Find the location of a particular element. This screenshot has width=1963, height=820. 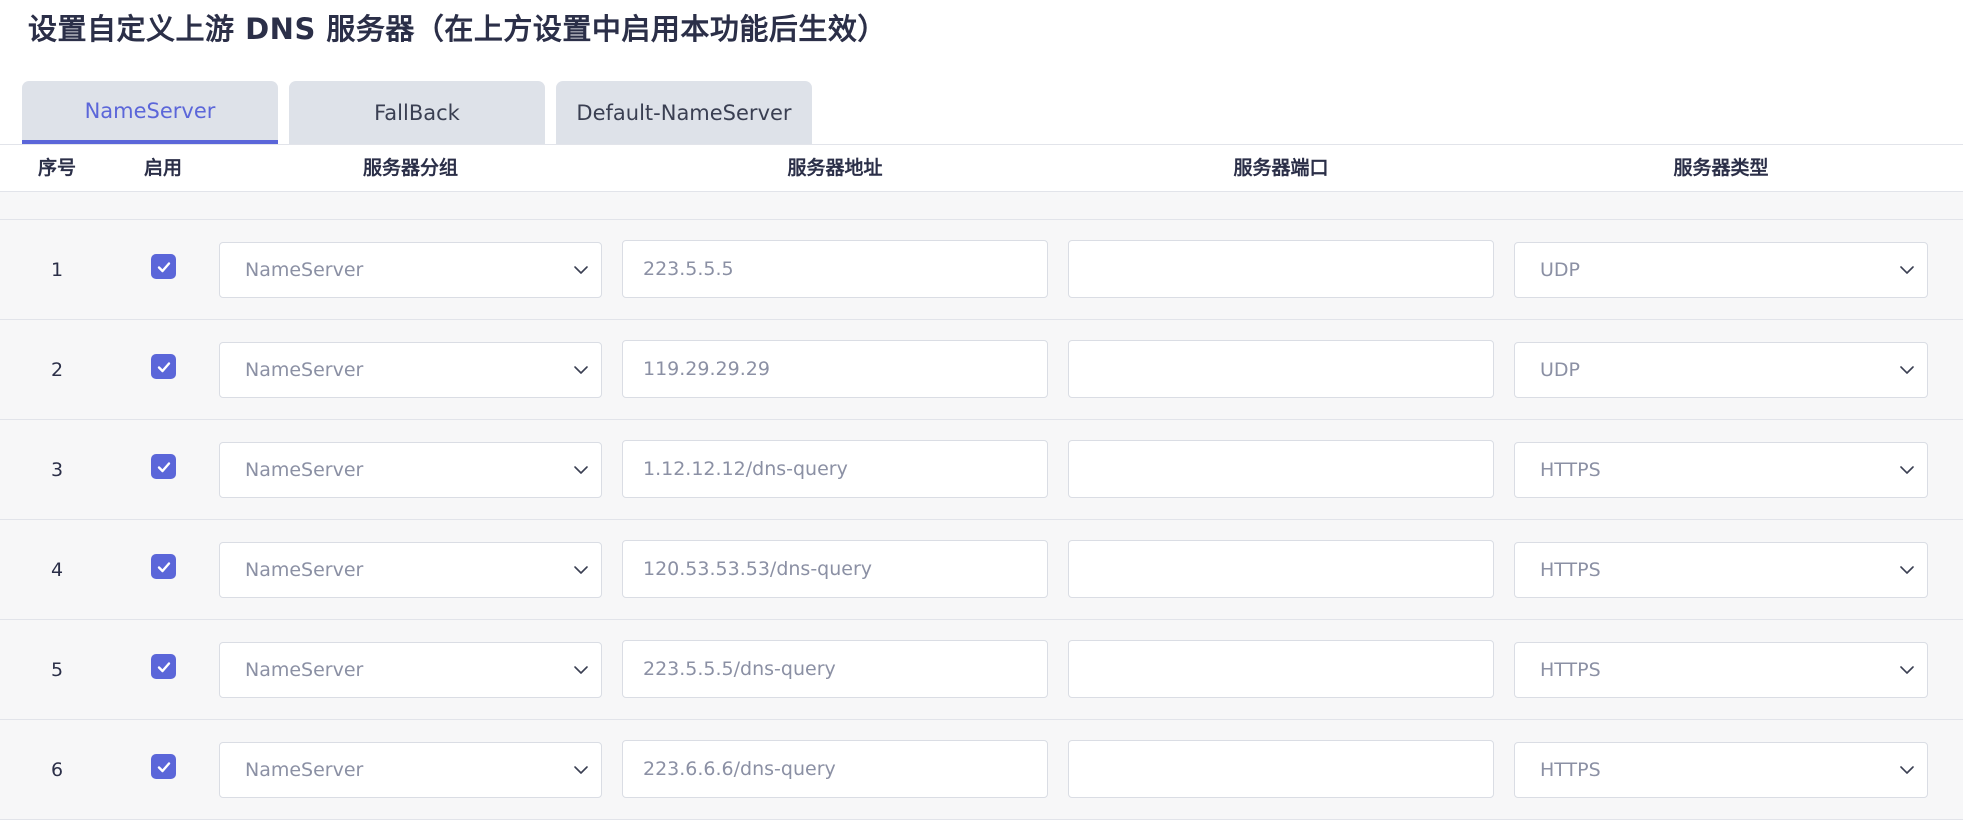

table-row: 1 NameServer 223.5.5.5 UDP is located at coordinates (981, 270).